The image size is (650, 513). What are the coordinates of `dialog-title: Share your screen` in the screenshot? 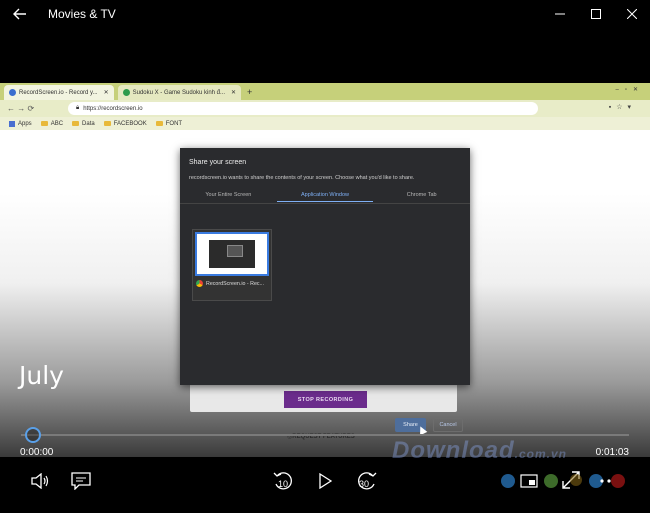 It's located at (218, 162).